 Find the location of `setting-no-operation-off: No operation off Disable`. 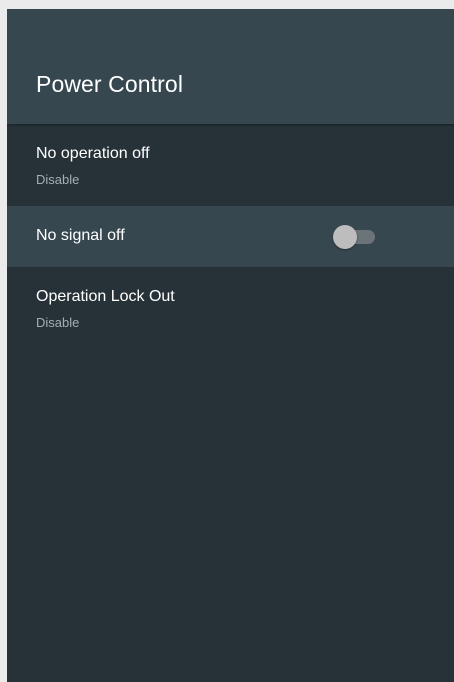

setting-no-operation-off: No operation off Disable is located at coordinates (230, 165).